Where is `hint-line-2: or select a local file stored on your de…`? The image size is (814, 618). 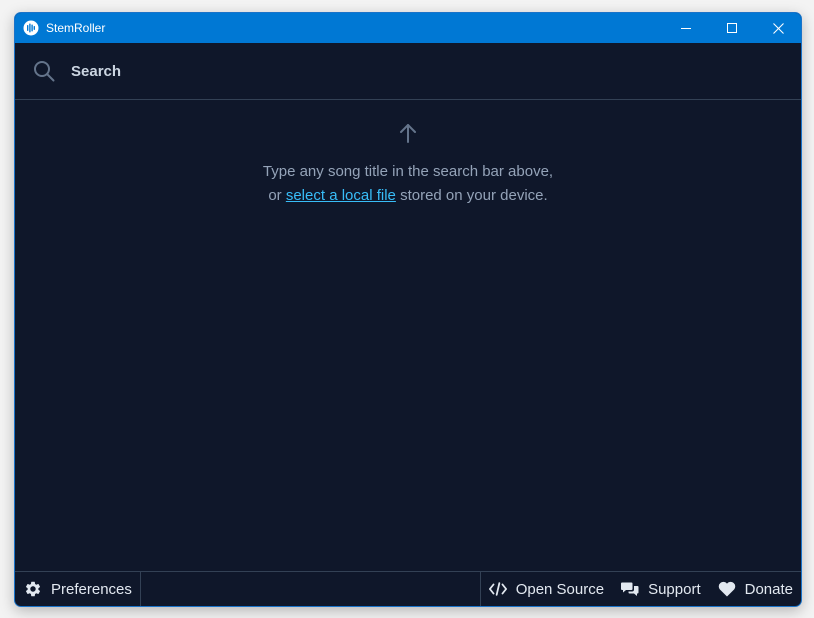
hint-line-2: or select a local file stored on your de… is located at coordinates (408, 196).